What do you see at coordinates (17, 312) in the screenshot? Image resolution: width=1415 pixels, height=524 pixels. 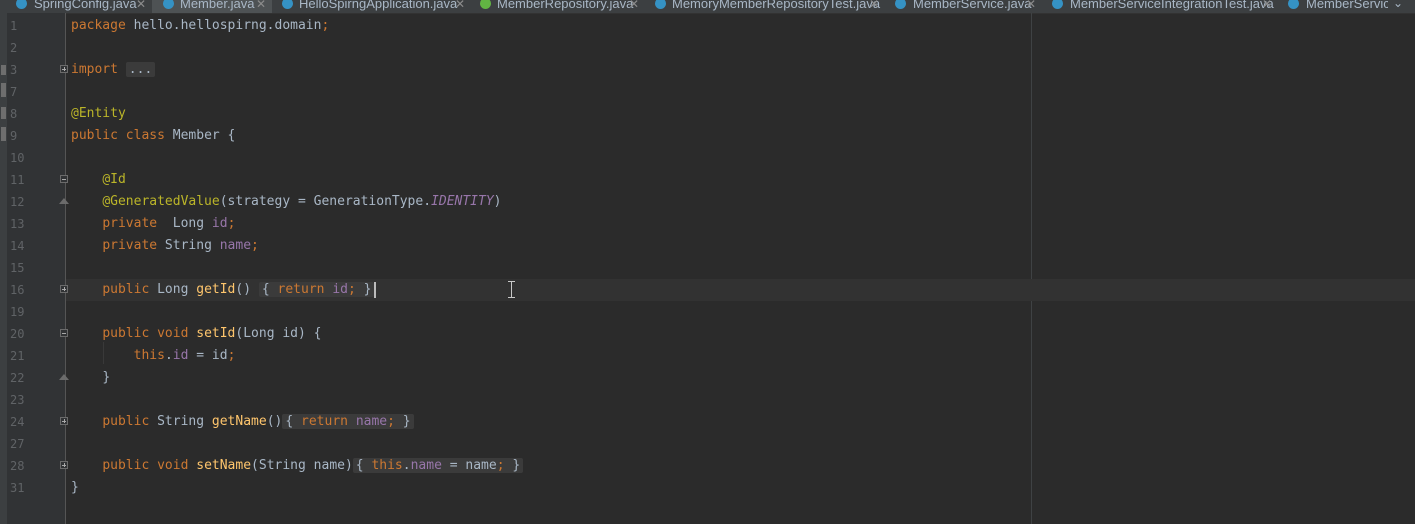 I see `line-number: 19` at bounding box center [17, 312].